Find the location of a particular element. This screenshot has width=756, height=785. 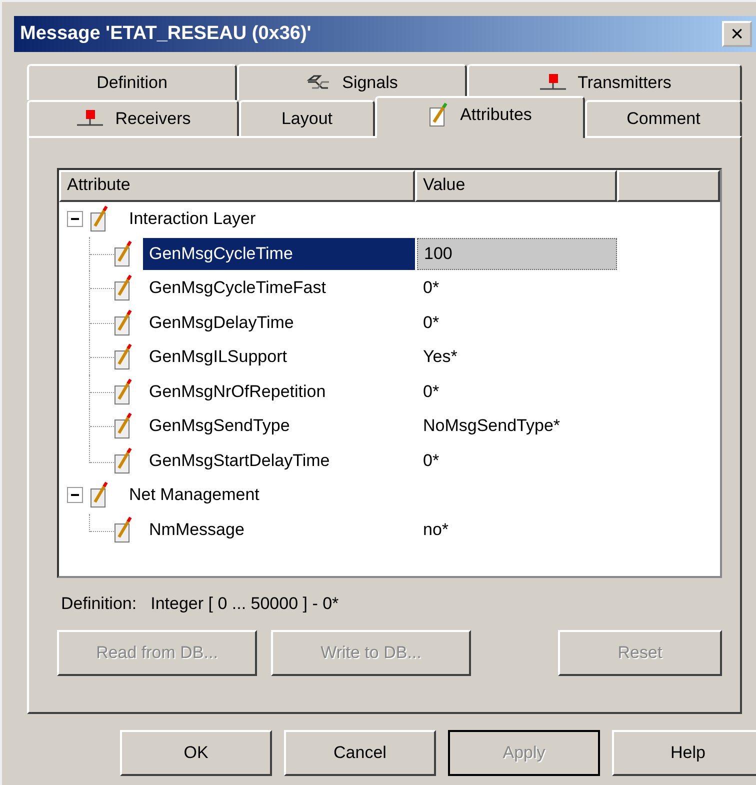

tab: Comment is located at coordinates (663, 118).